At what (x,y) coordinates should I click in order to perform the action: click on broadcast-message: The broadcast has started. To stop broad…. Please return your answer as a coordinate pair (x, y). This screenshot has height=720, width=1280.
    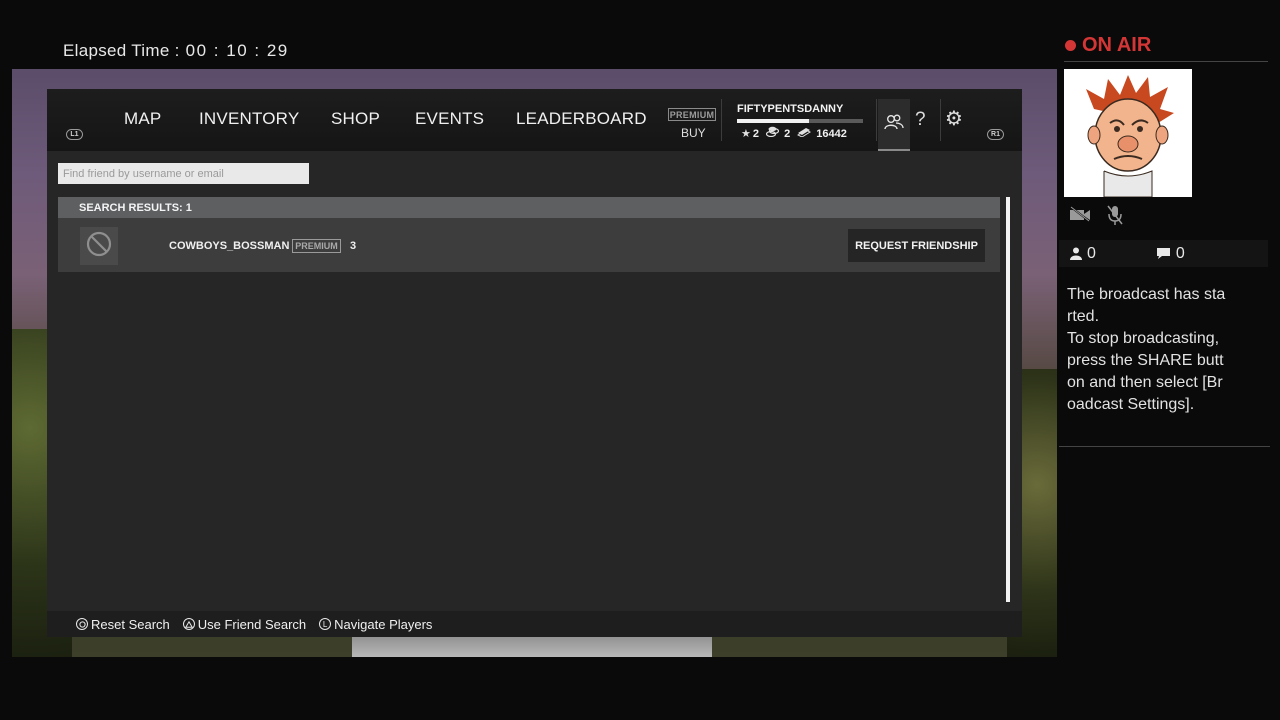
    Looking at the image, I should click on (1147, 350).